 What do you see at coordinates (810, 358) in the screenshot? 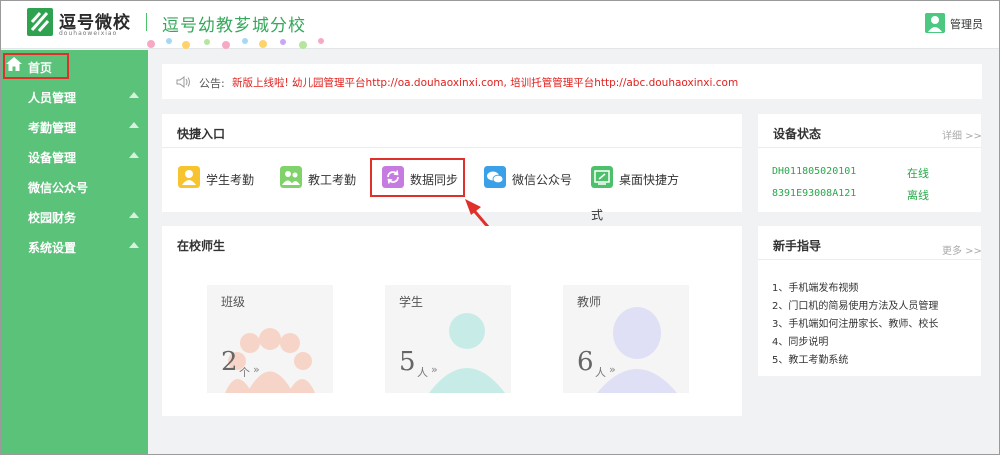
I see `guide-item: 5、教工考勤系统` at bounding box center [810, 358].